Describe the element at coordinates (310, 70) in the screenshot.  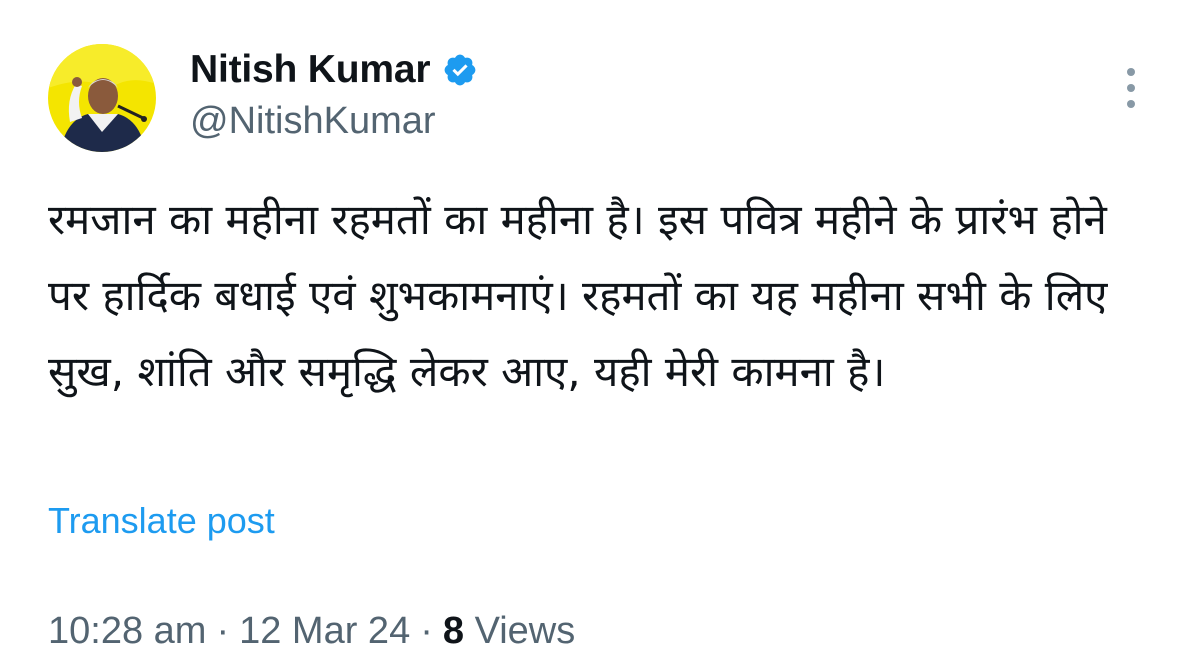
I see `author-display-name: Nitish Kumar` at that location.